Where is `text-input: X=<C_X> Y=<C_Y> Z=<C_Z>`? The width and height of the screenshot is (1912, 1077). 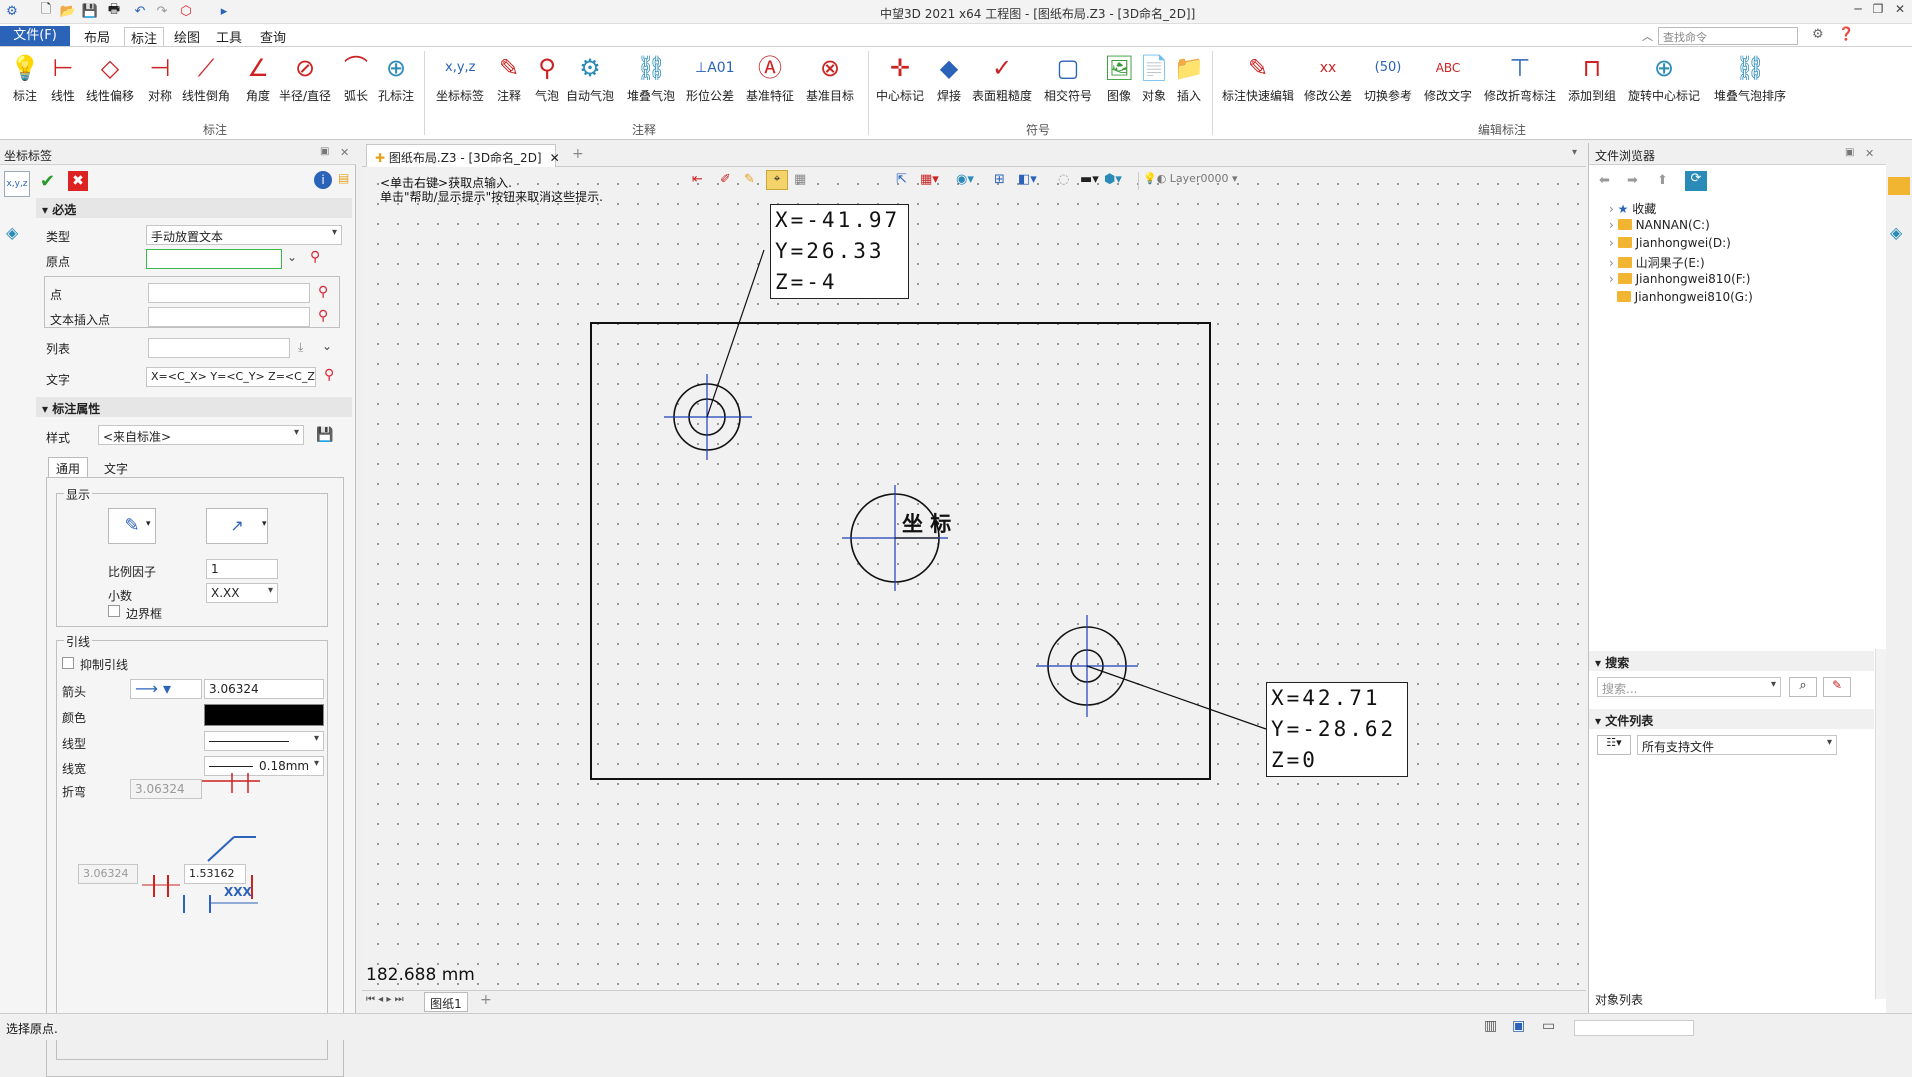
text-input: X=<C_X> Y=<C_Y> Z=<C_Z> is located at coordinates (231, 377).